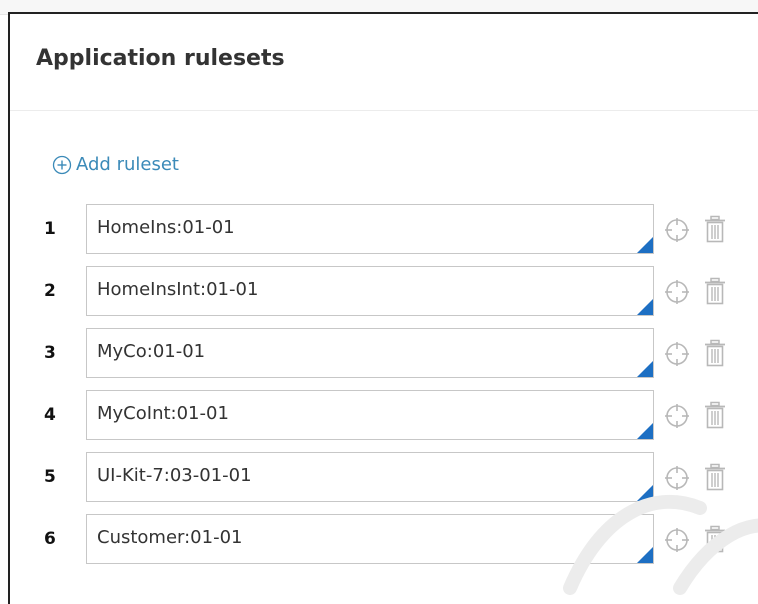 This screenshot has width=758, height=604. What do you see at coordinates (50, 477) in the screenshot?
I see `ruleset-index: 5` at bounding box center [50, 477].